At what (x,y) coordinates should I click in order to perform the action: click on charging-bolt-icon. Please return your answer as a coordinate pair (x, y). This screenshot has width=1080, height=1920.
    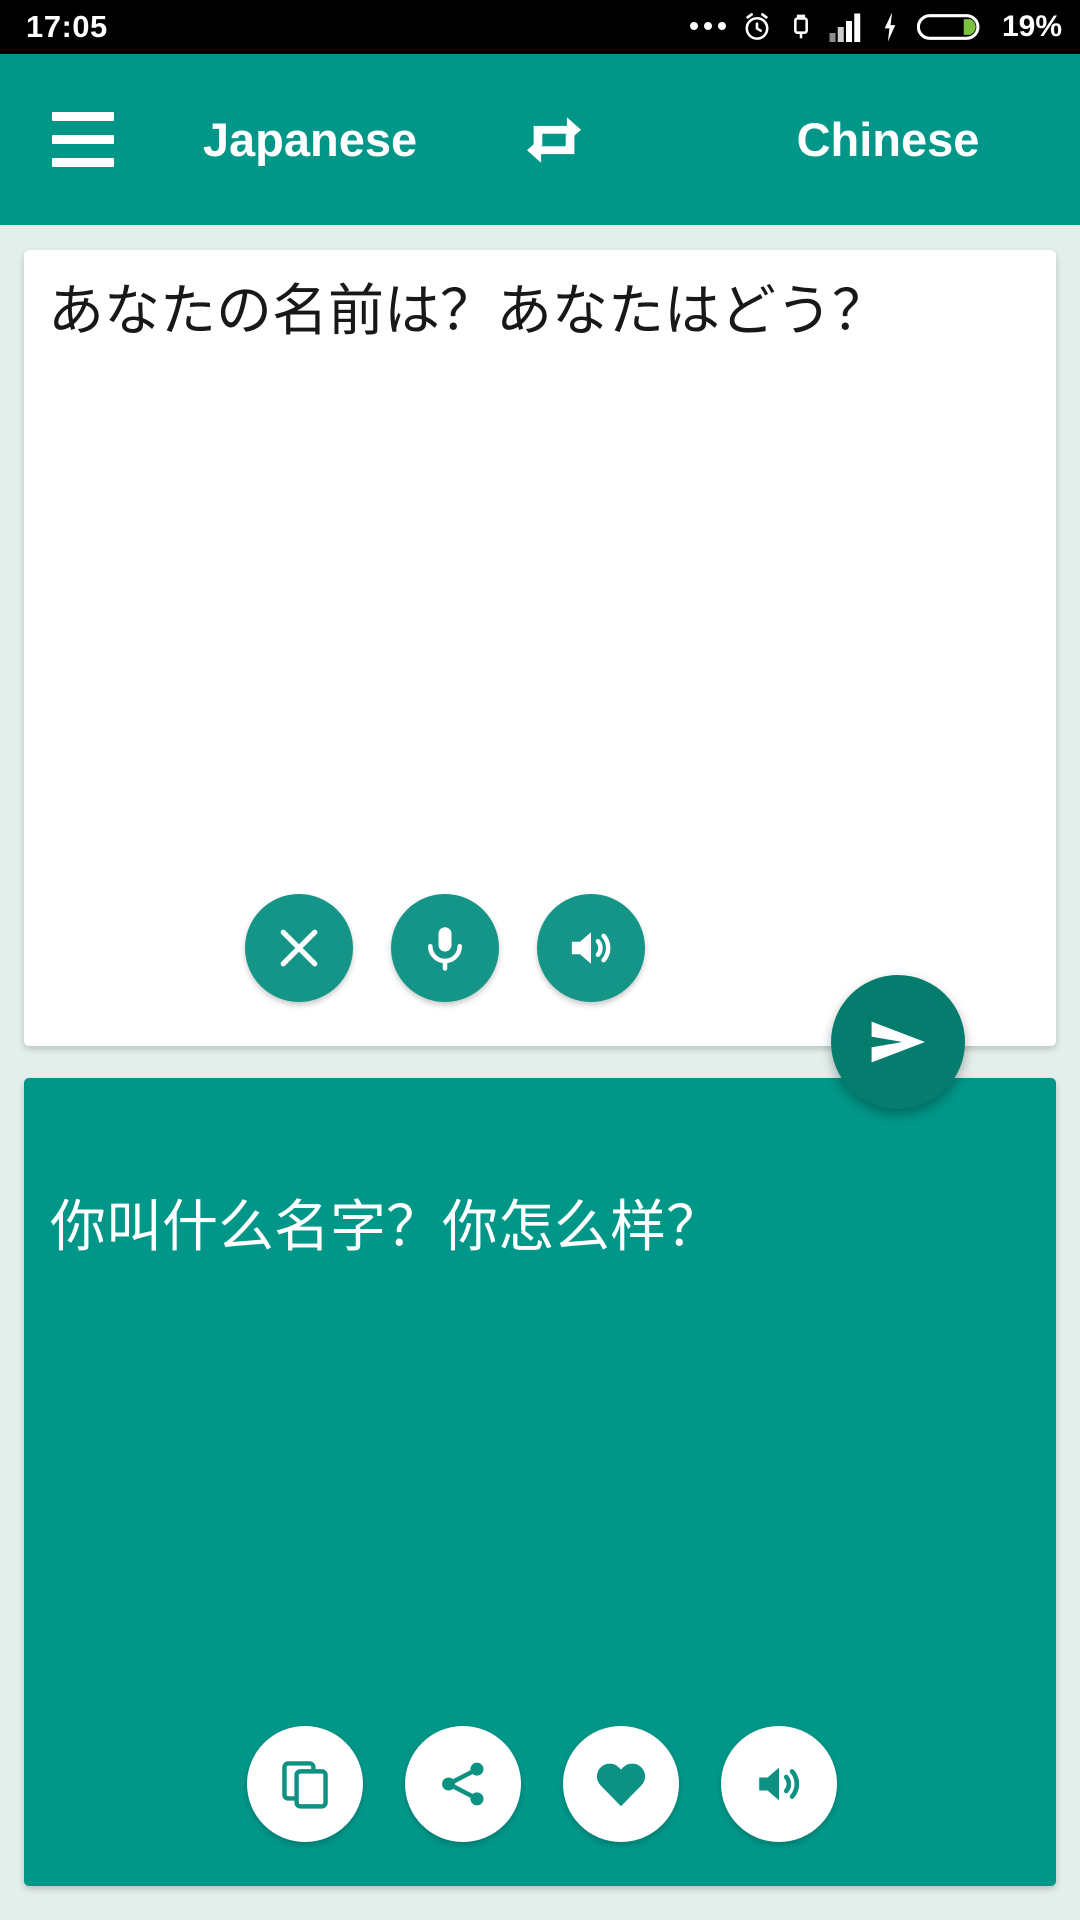
    Looking at the image, I should click on (890, 27).